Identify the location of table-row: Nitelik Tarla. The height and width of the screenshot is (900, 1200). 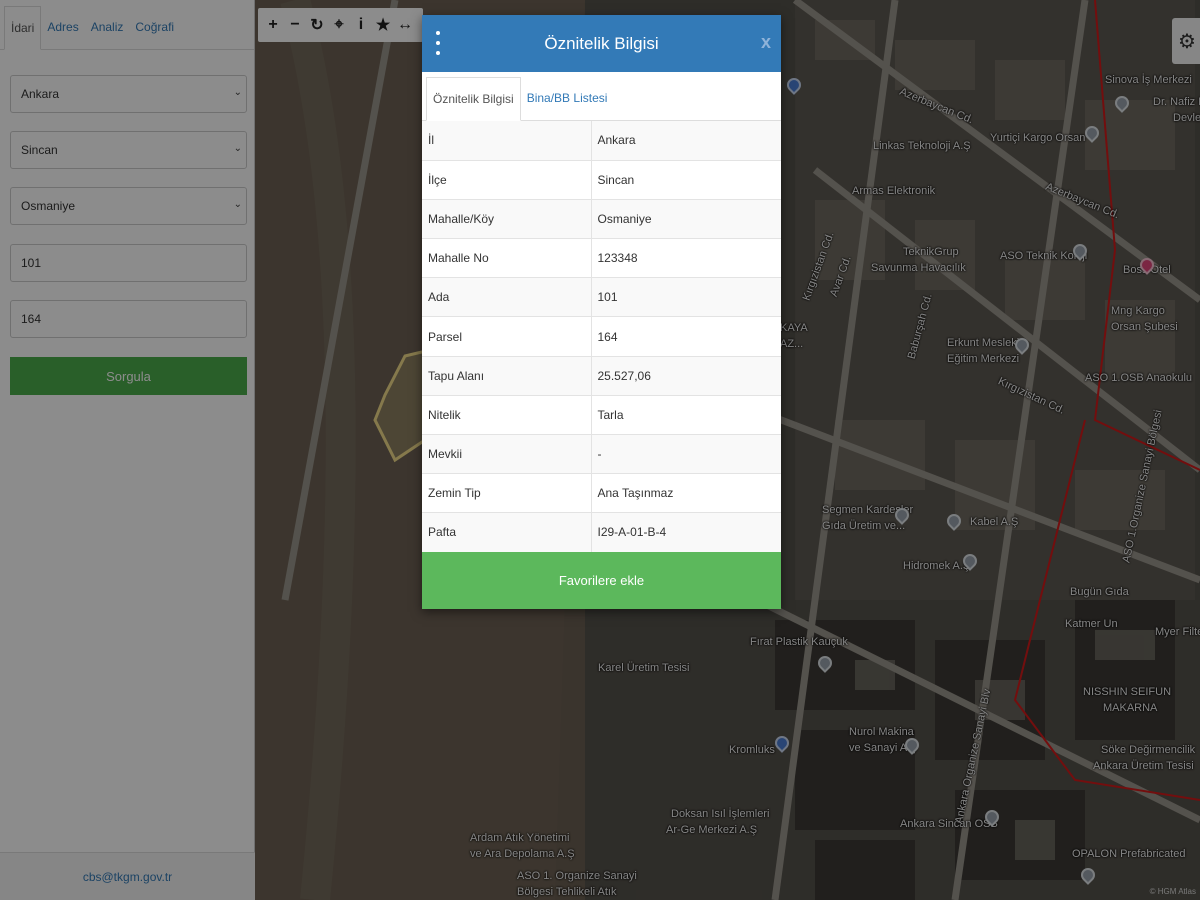
(601, 415).